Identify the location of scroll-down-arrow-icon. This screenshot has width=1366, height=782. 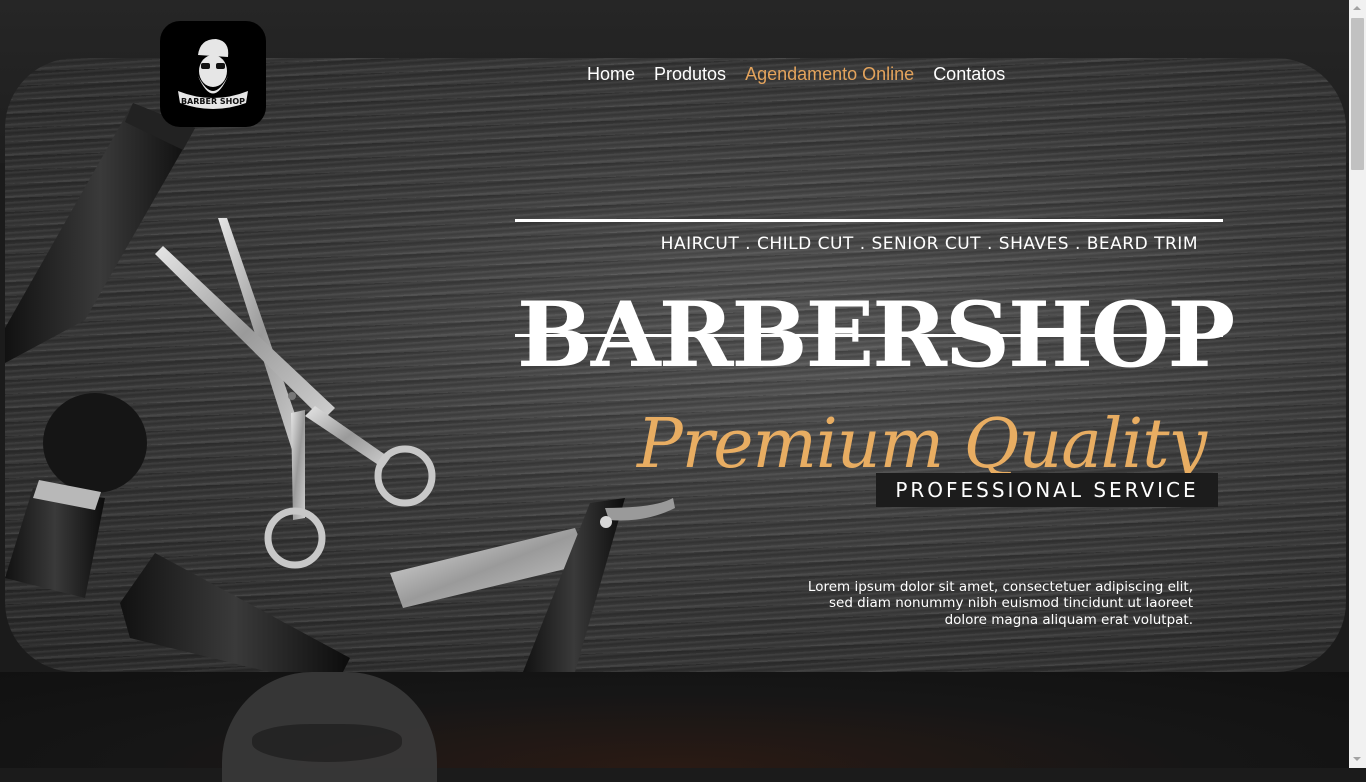
(1357, 759).